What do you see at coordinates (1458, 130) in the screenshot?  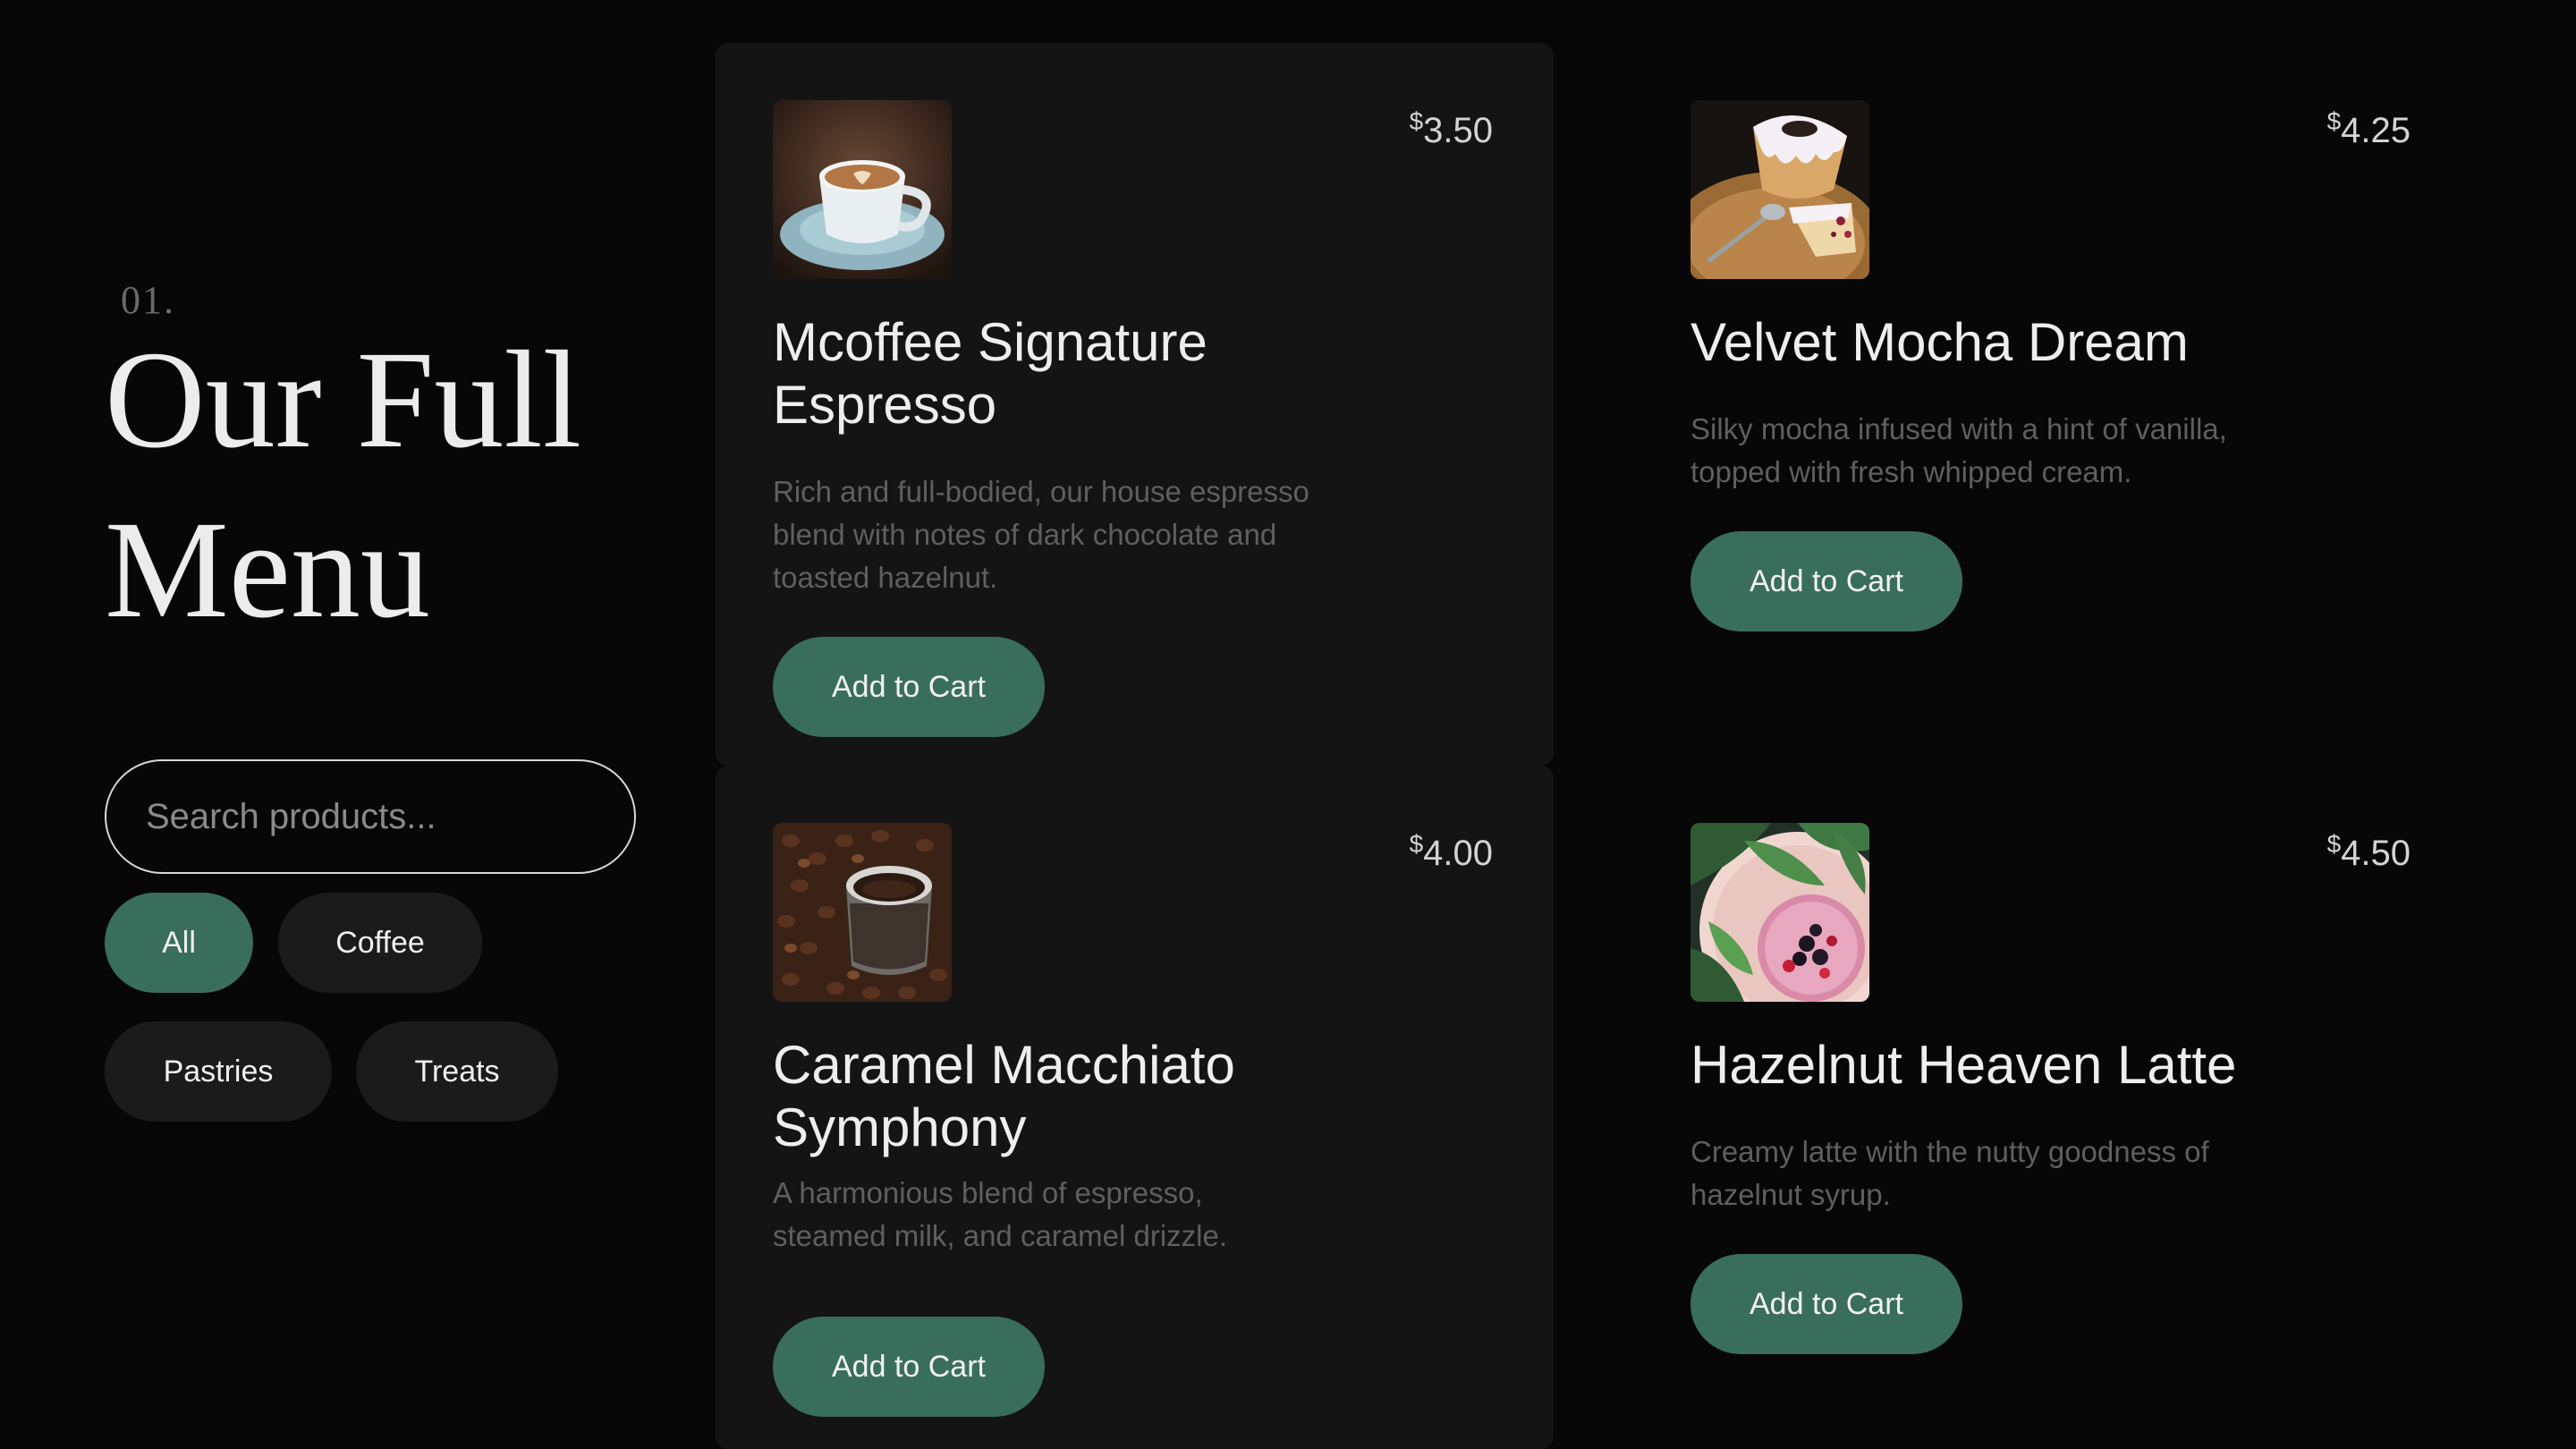 I see `price-value: 3.50` at bounding box center [1458, 130].